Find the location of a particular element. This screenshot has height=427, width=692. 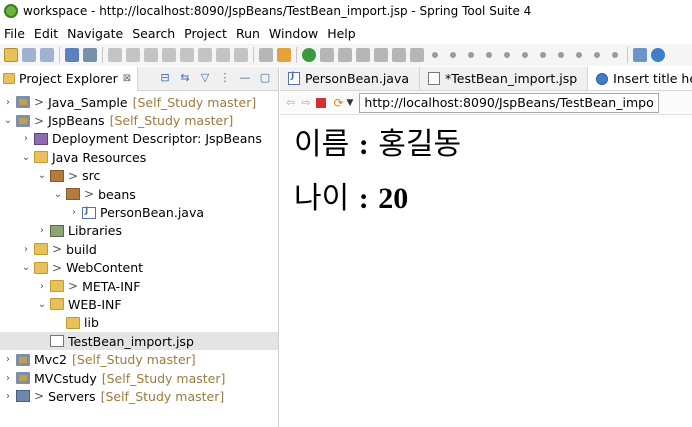

tab-project-explorer-label: Project Explorer is located at coordinates (68, 78).